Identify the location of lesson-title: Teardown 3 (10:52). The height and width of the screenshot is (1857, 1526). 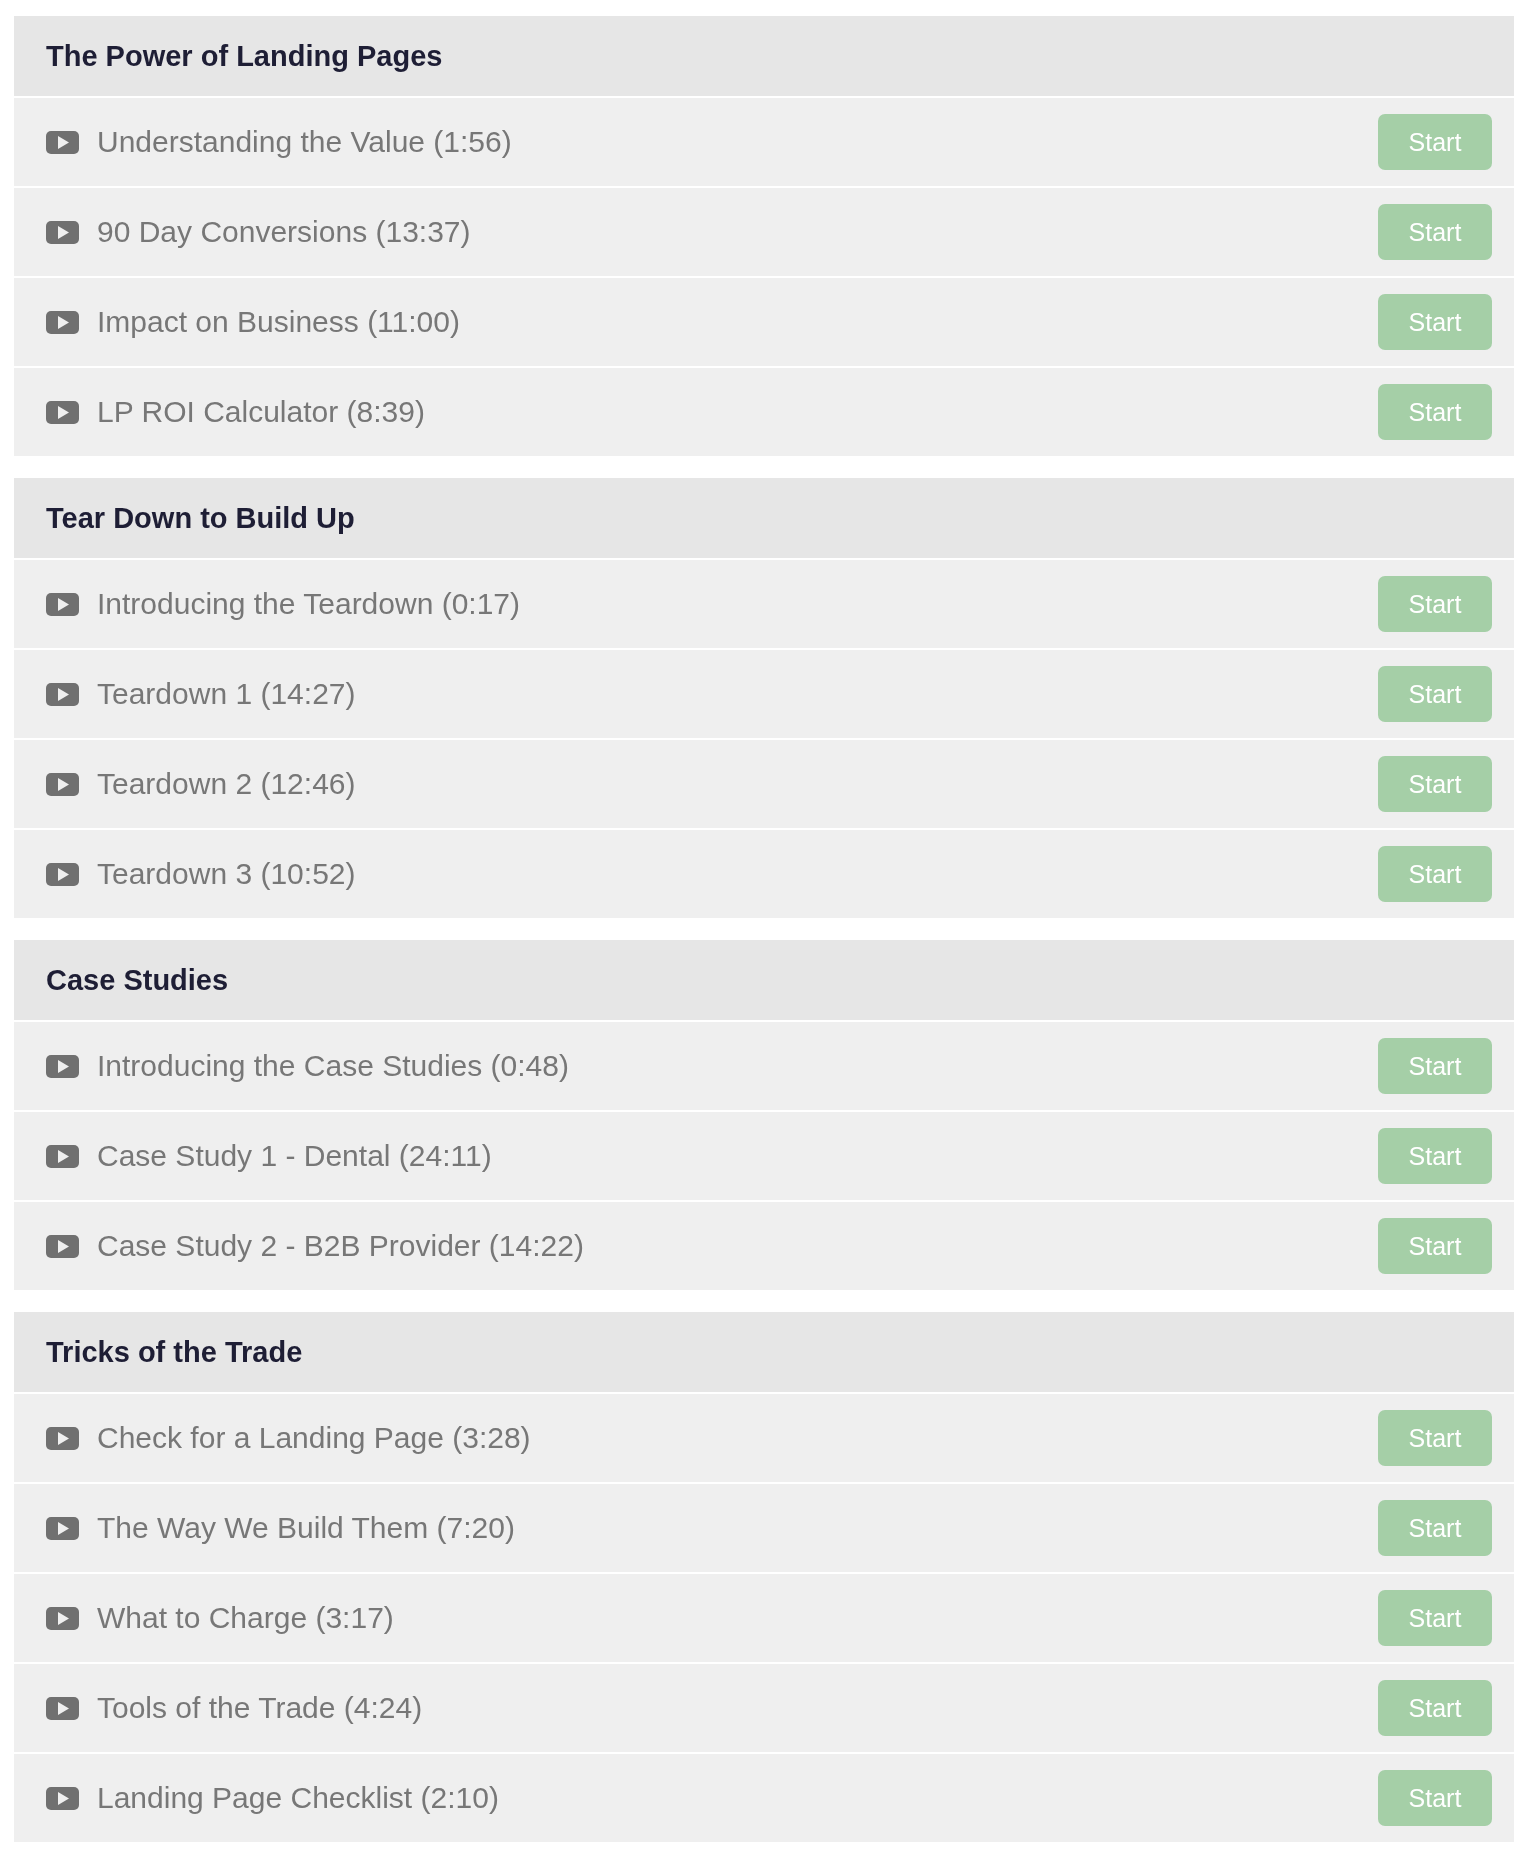
(227, 874).